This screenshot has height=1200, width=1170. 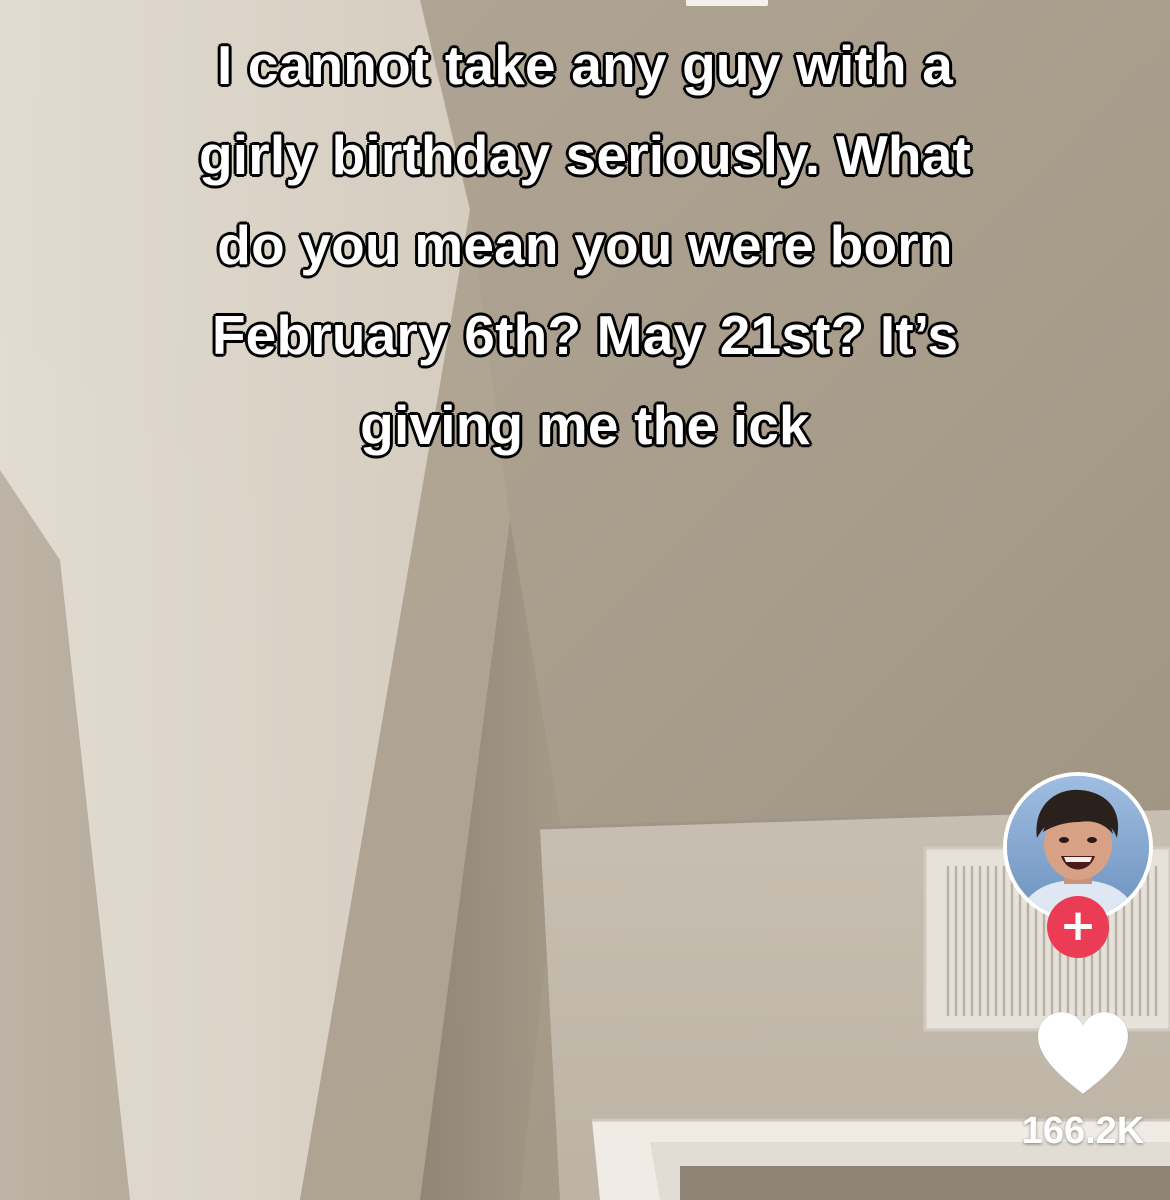 I want to click on follow-button: +, so click(x=1078, y=927).